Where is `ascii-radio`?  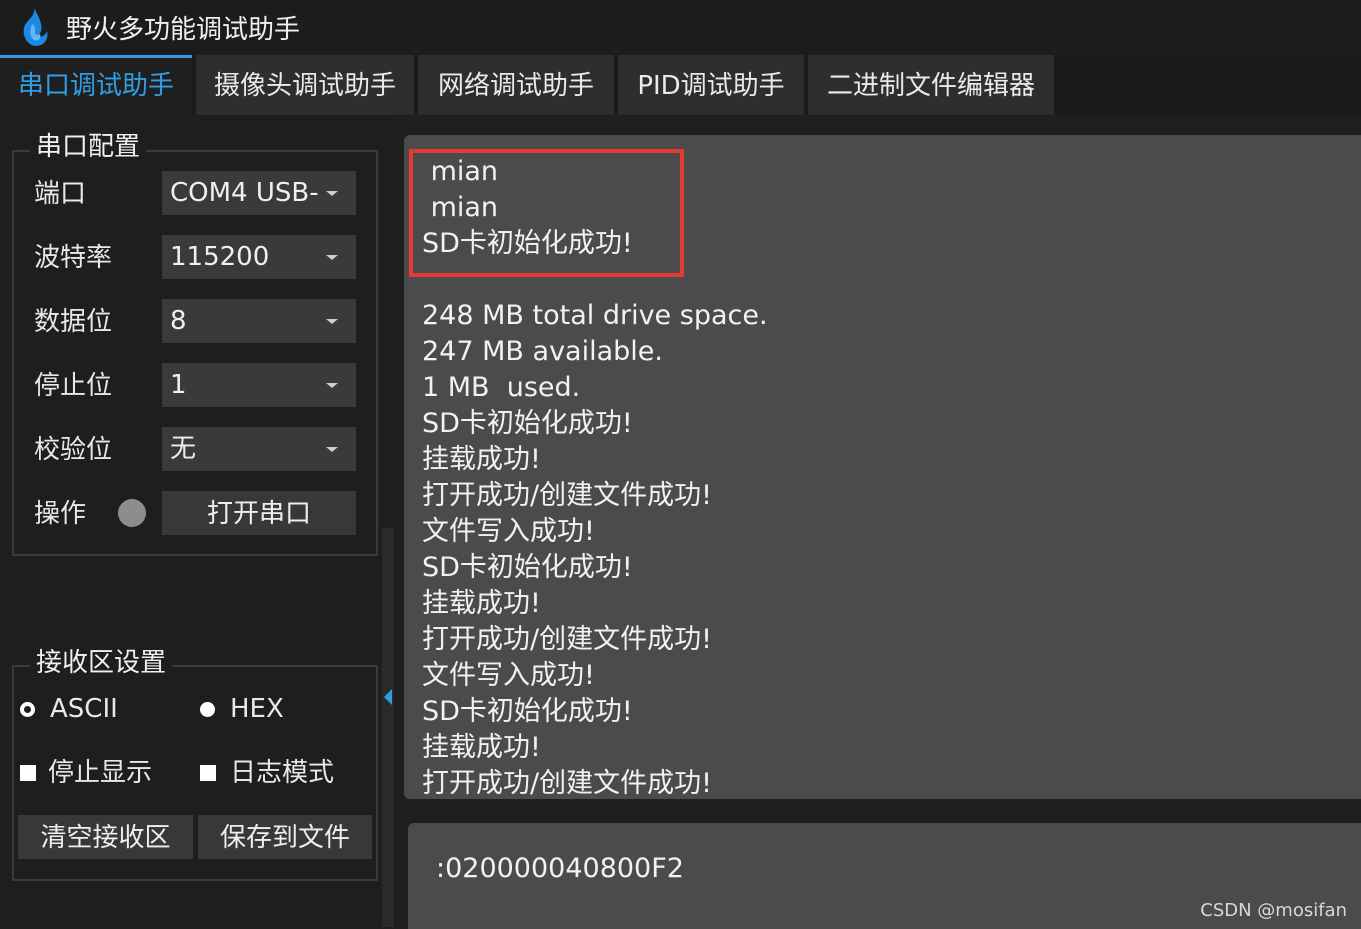
ascii-radio is located at coordinates (27, 709).